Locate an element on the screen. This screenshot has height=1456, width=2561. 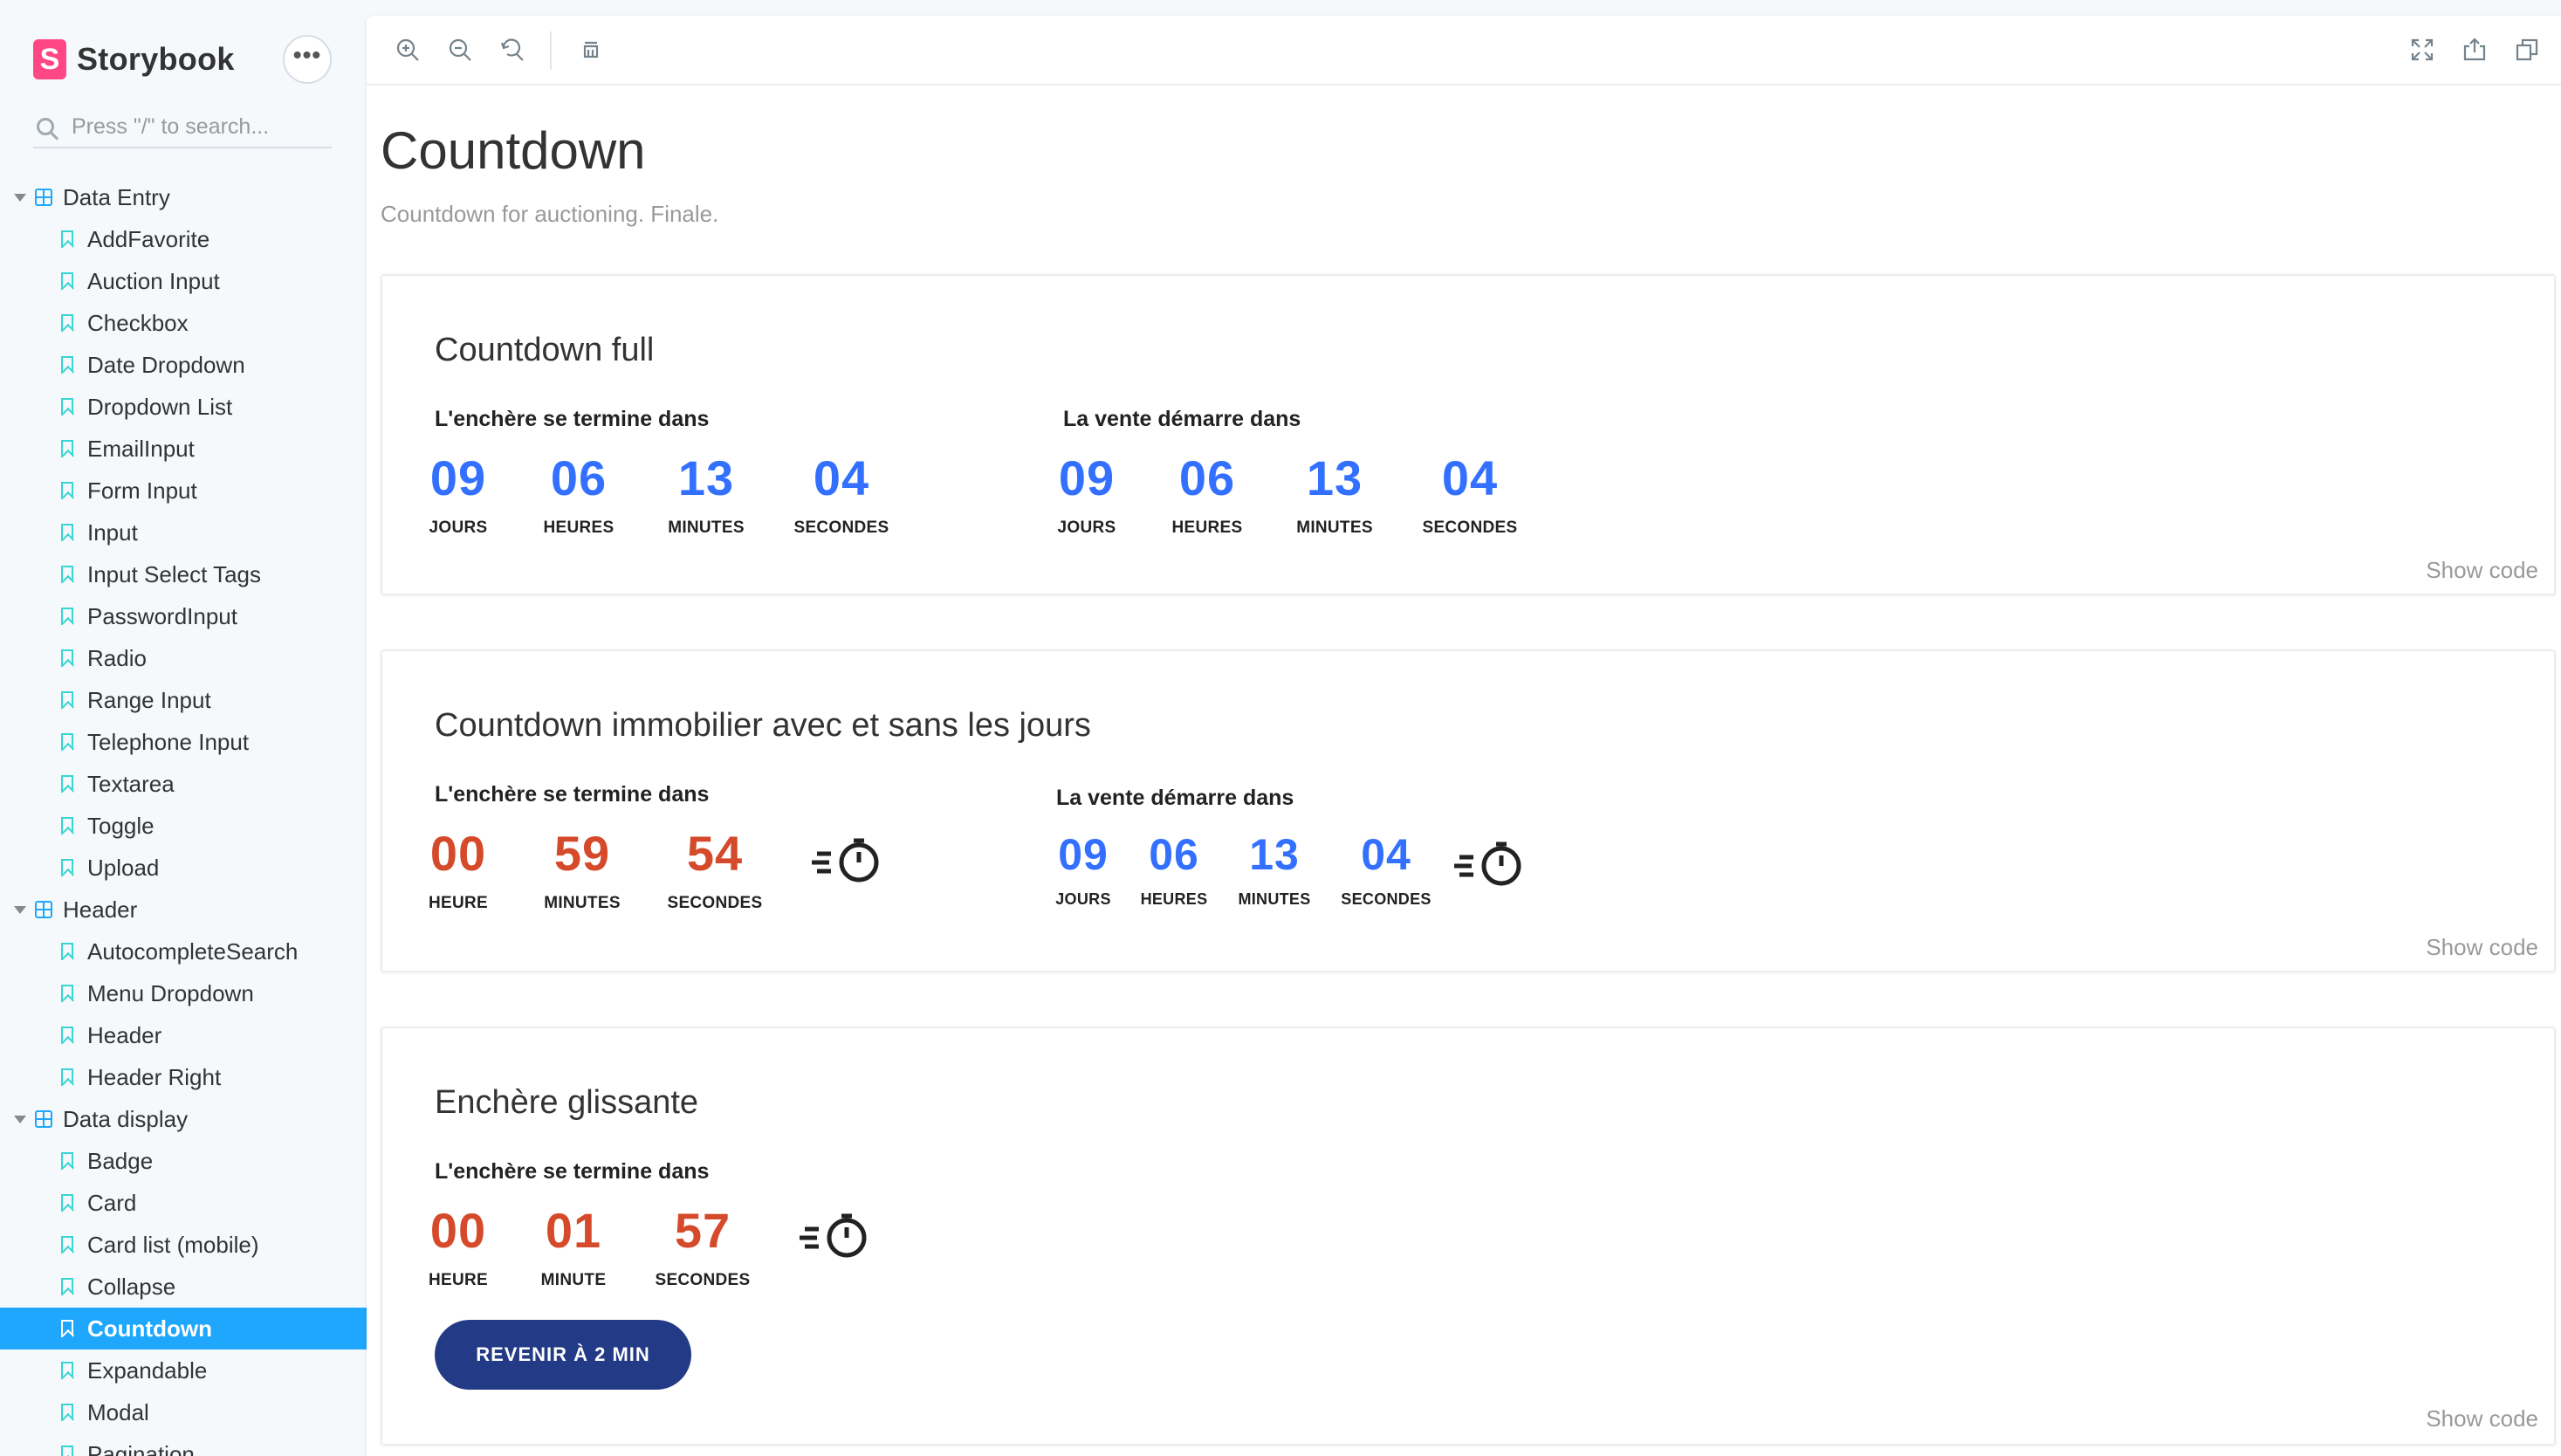
sidebar-item: AutocompleteSearch is located at coordinates (183, 951).